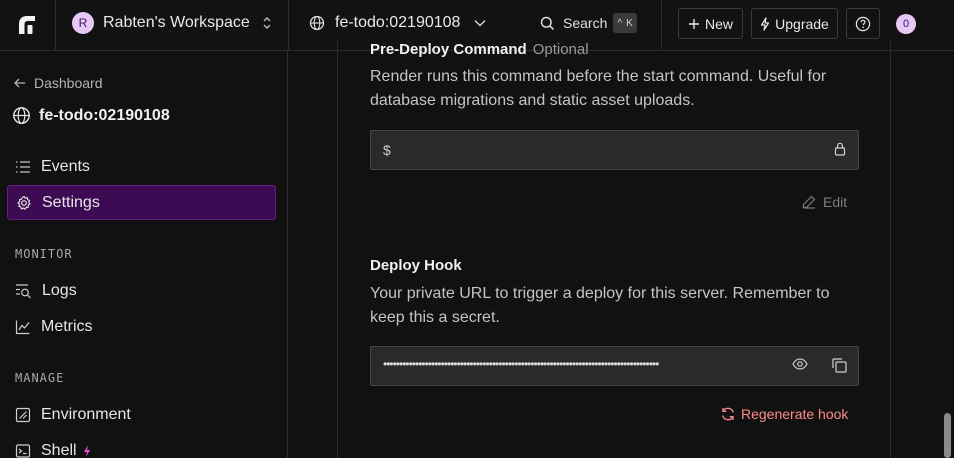 This screenshot has height=458, width=954. I want to click on logs-search-icon, so click(23, 291).